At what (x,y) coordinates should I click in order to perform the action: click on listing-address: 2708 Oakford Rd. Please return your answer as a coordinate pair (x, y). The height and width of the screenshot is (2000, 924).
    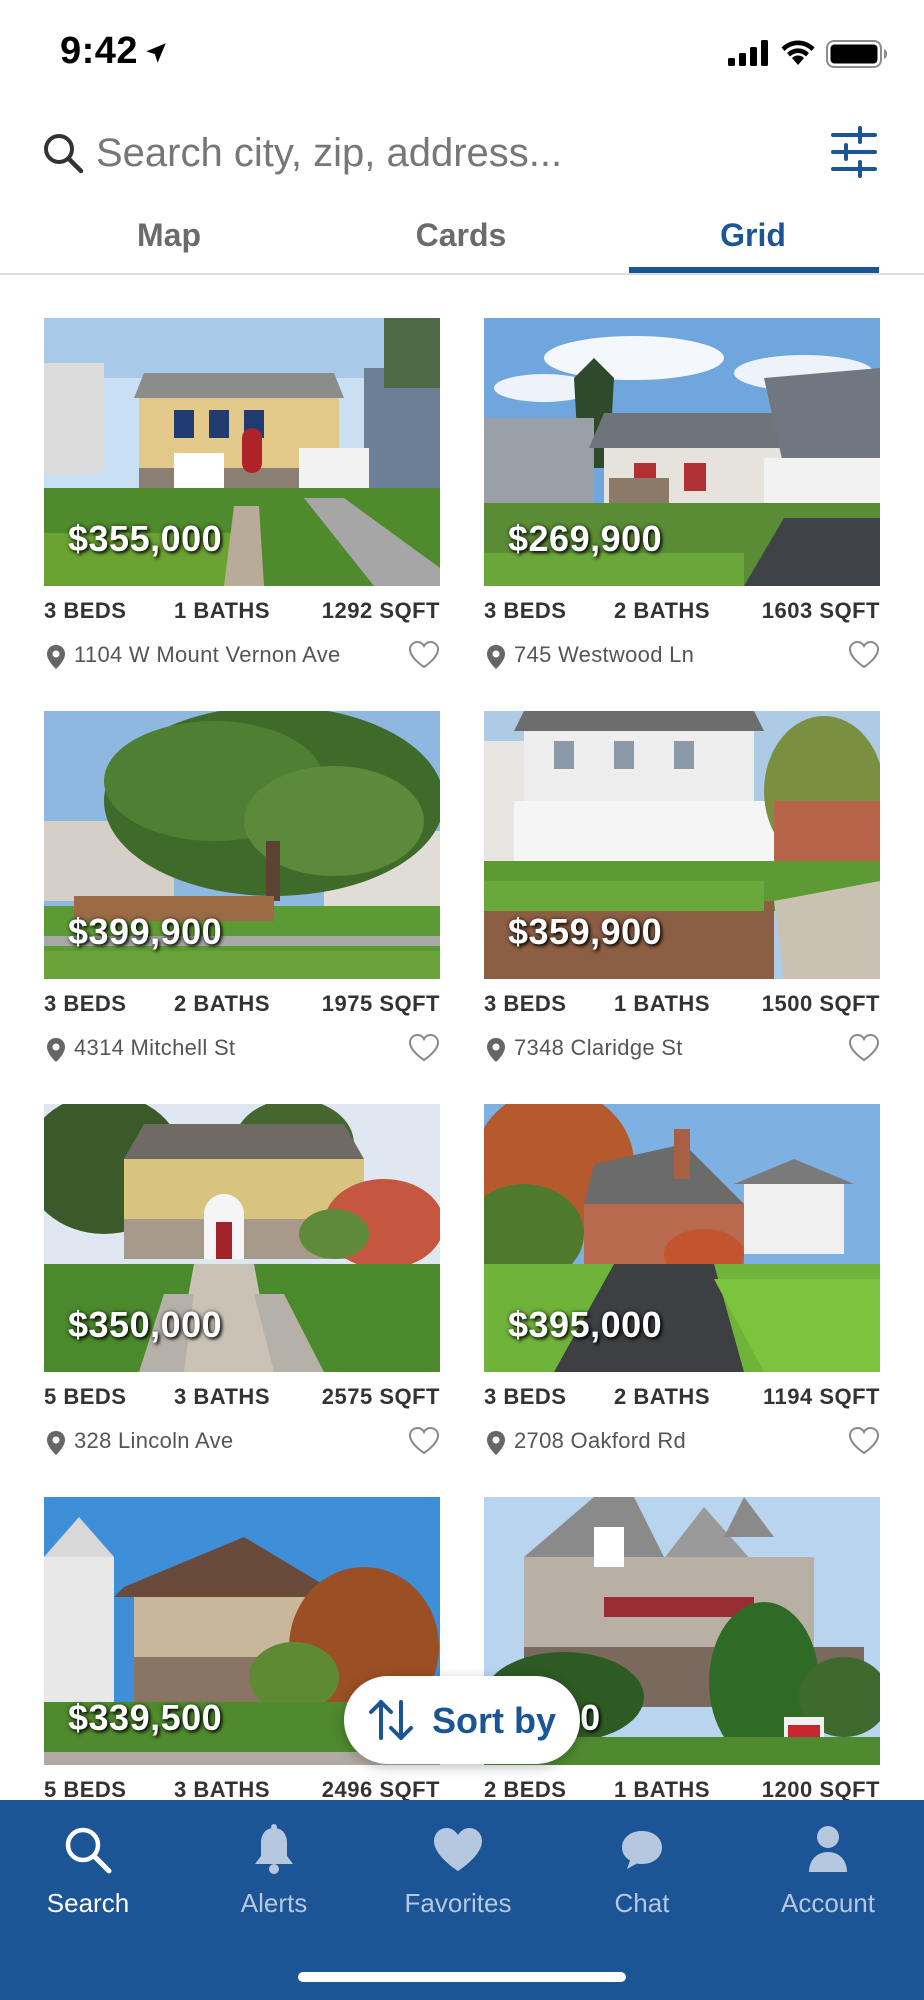
    Looking at the image, I should click on (600, 1440).